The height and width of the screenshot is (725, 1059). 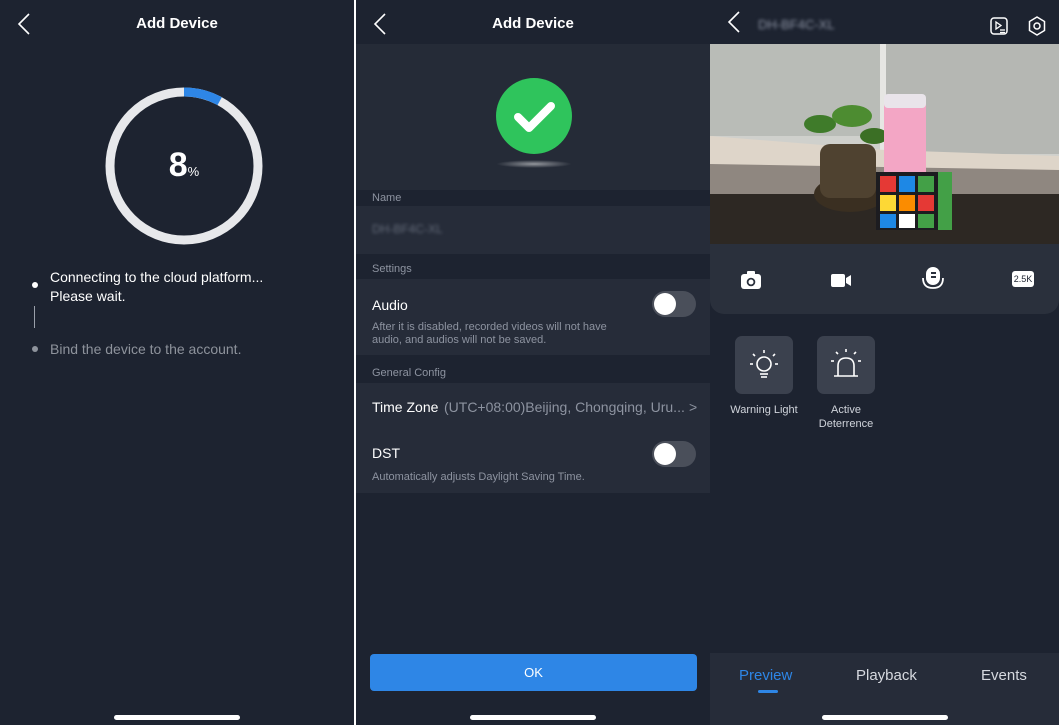 I want to click on audio-label: Audio, so click(x=390, y=305).